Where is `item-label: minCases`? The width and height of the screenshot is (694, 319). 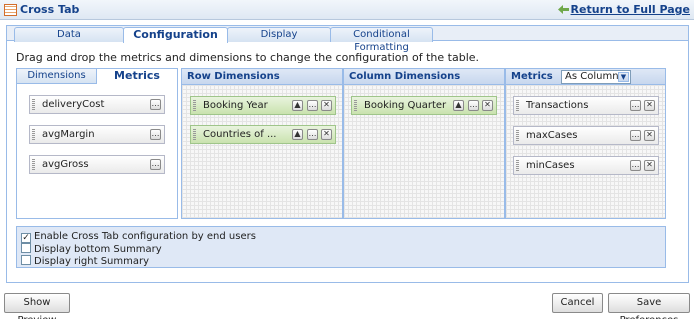 item-label: minCases is located at coordinates (550, 165).